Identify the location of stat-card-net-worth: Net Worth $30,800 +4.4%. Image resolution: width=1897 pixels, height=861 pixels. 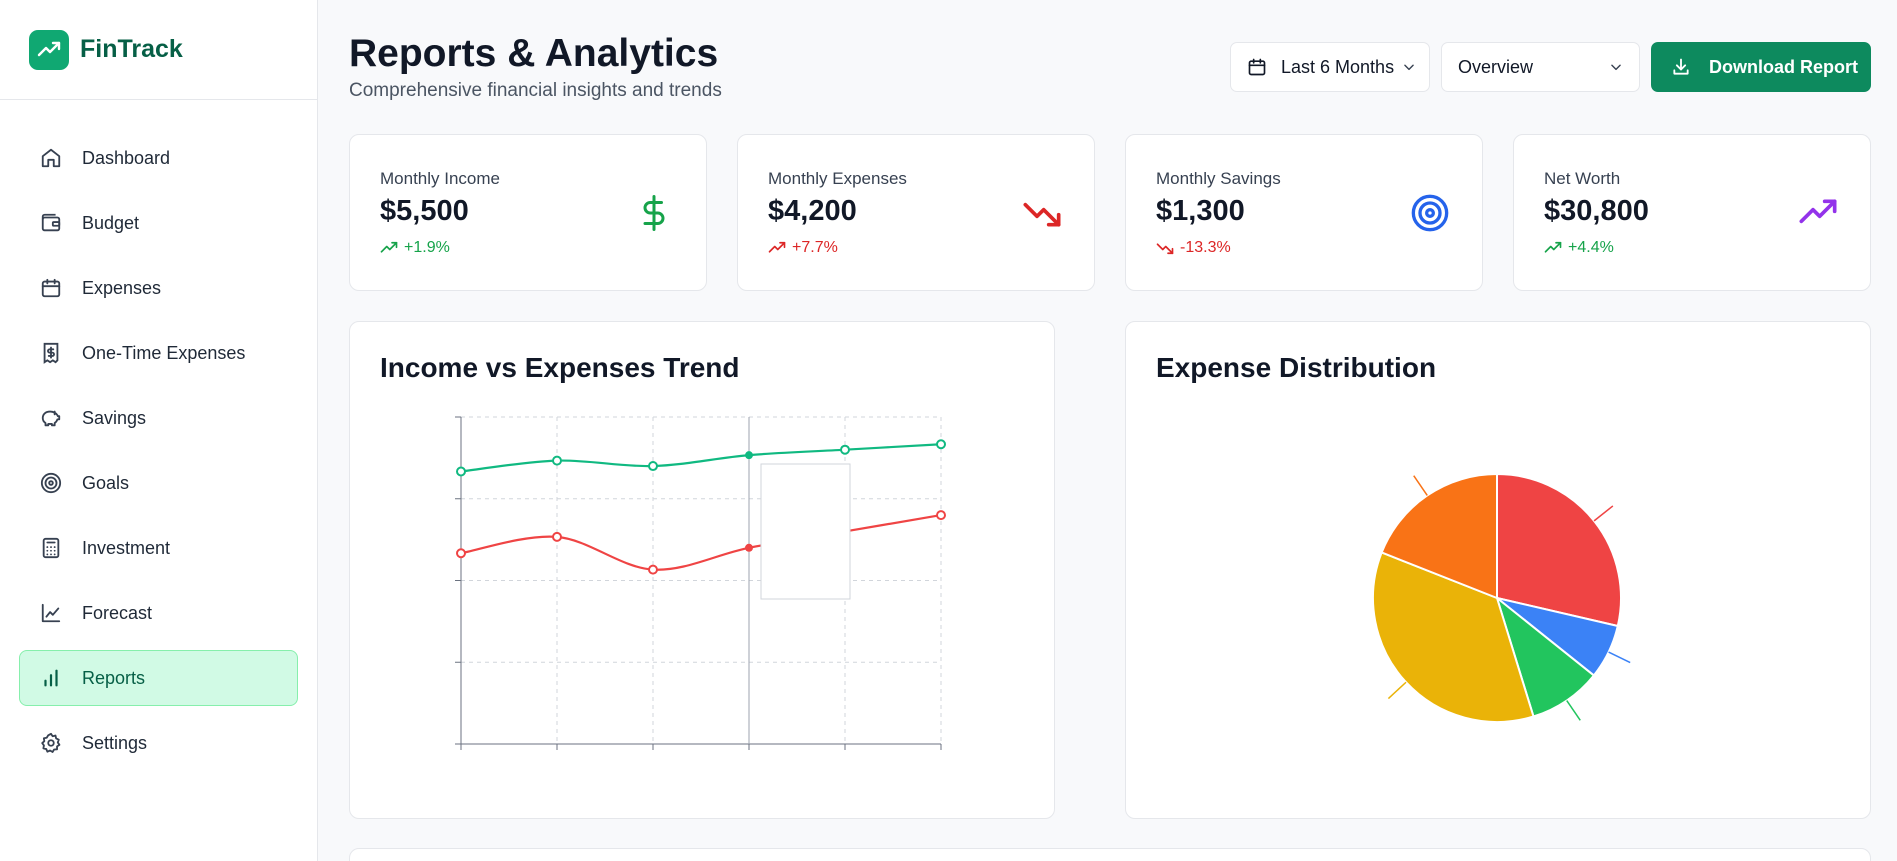
(1692, 212).